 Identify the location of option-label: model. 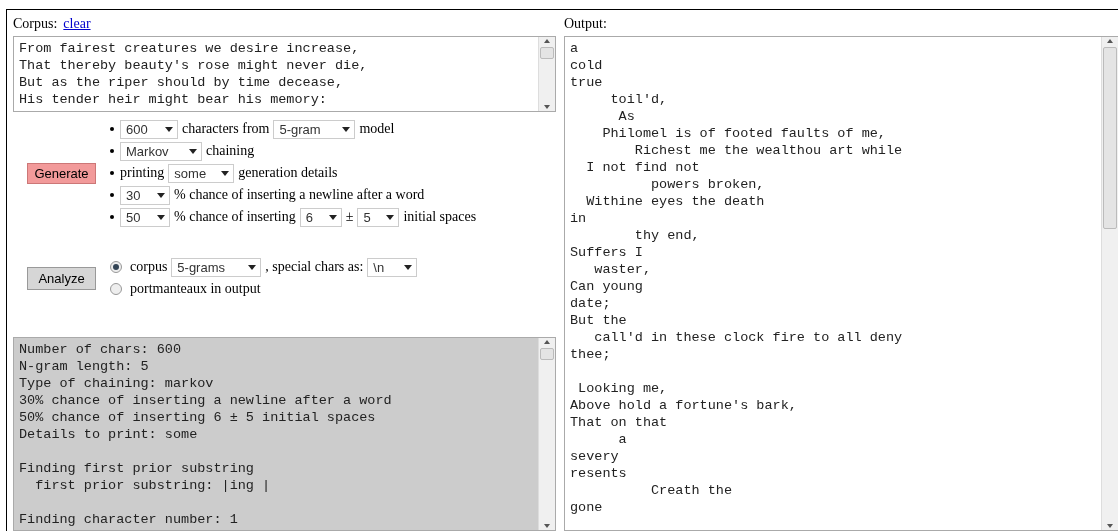
(377, 129).